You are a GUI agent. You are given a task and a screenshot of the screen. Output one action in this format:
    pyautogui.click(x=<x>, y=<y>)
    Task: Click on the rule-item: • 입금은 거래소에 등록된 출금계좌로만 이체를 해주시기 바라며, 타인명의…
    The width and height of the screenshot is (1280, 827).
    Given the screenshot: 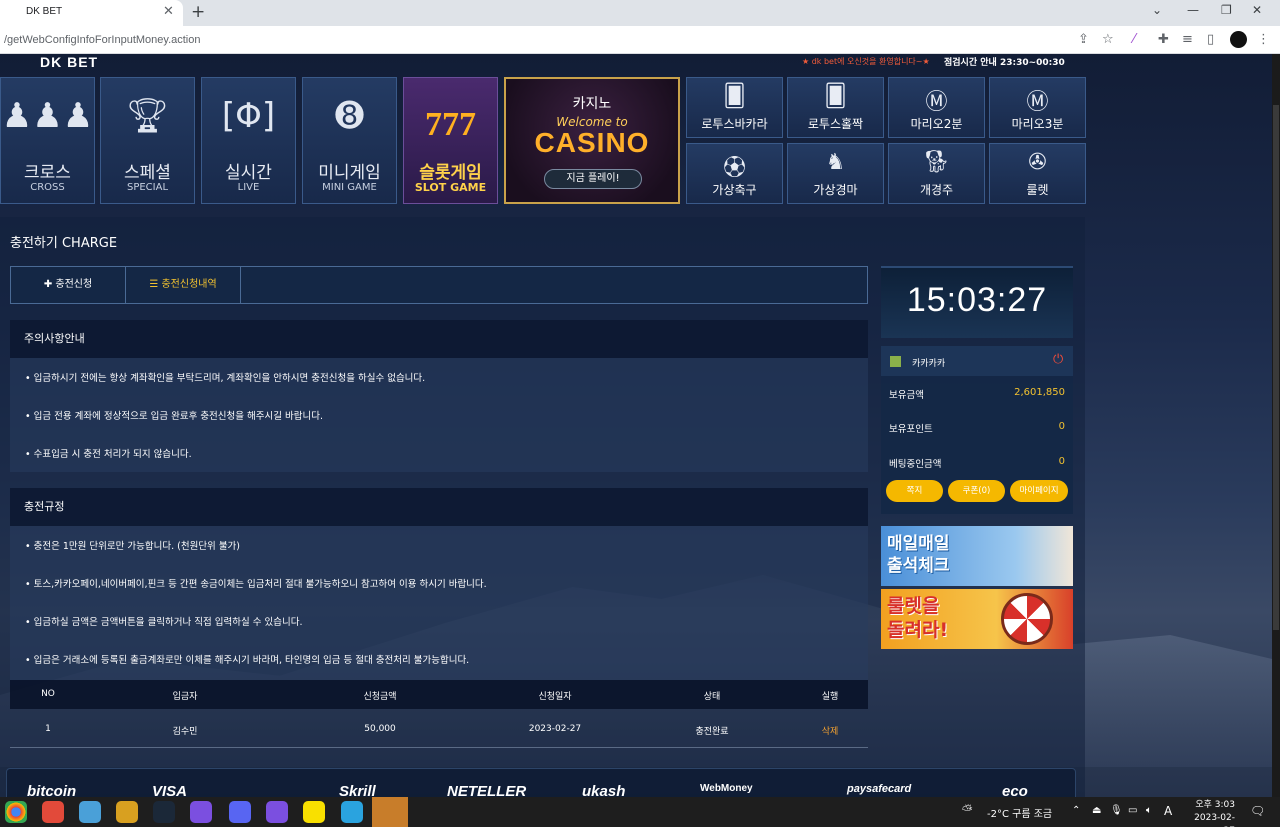 What is the action you would take?
    pyautogui.click(x=247, y=660)
    